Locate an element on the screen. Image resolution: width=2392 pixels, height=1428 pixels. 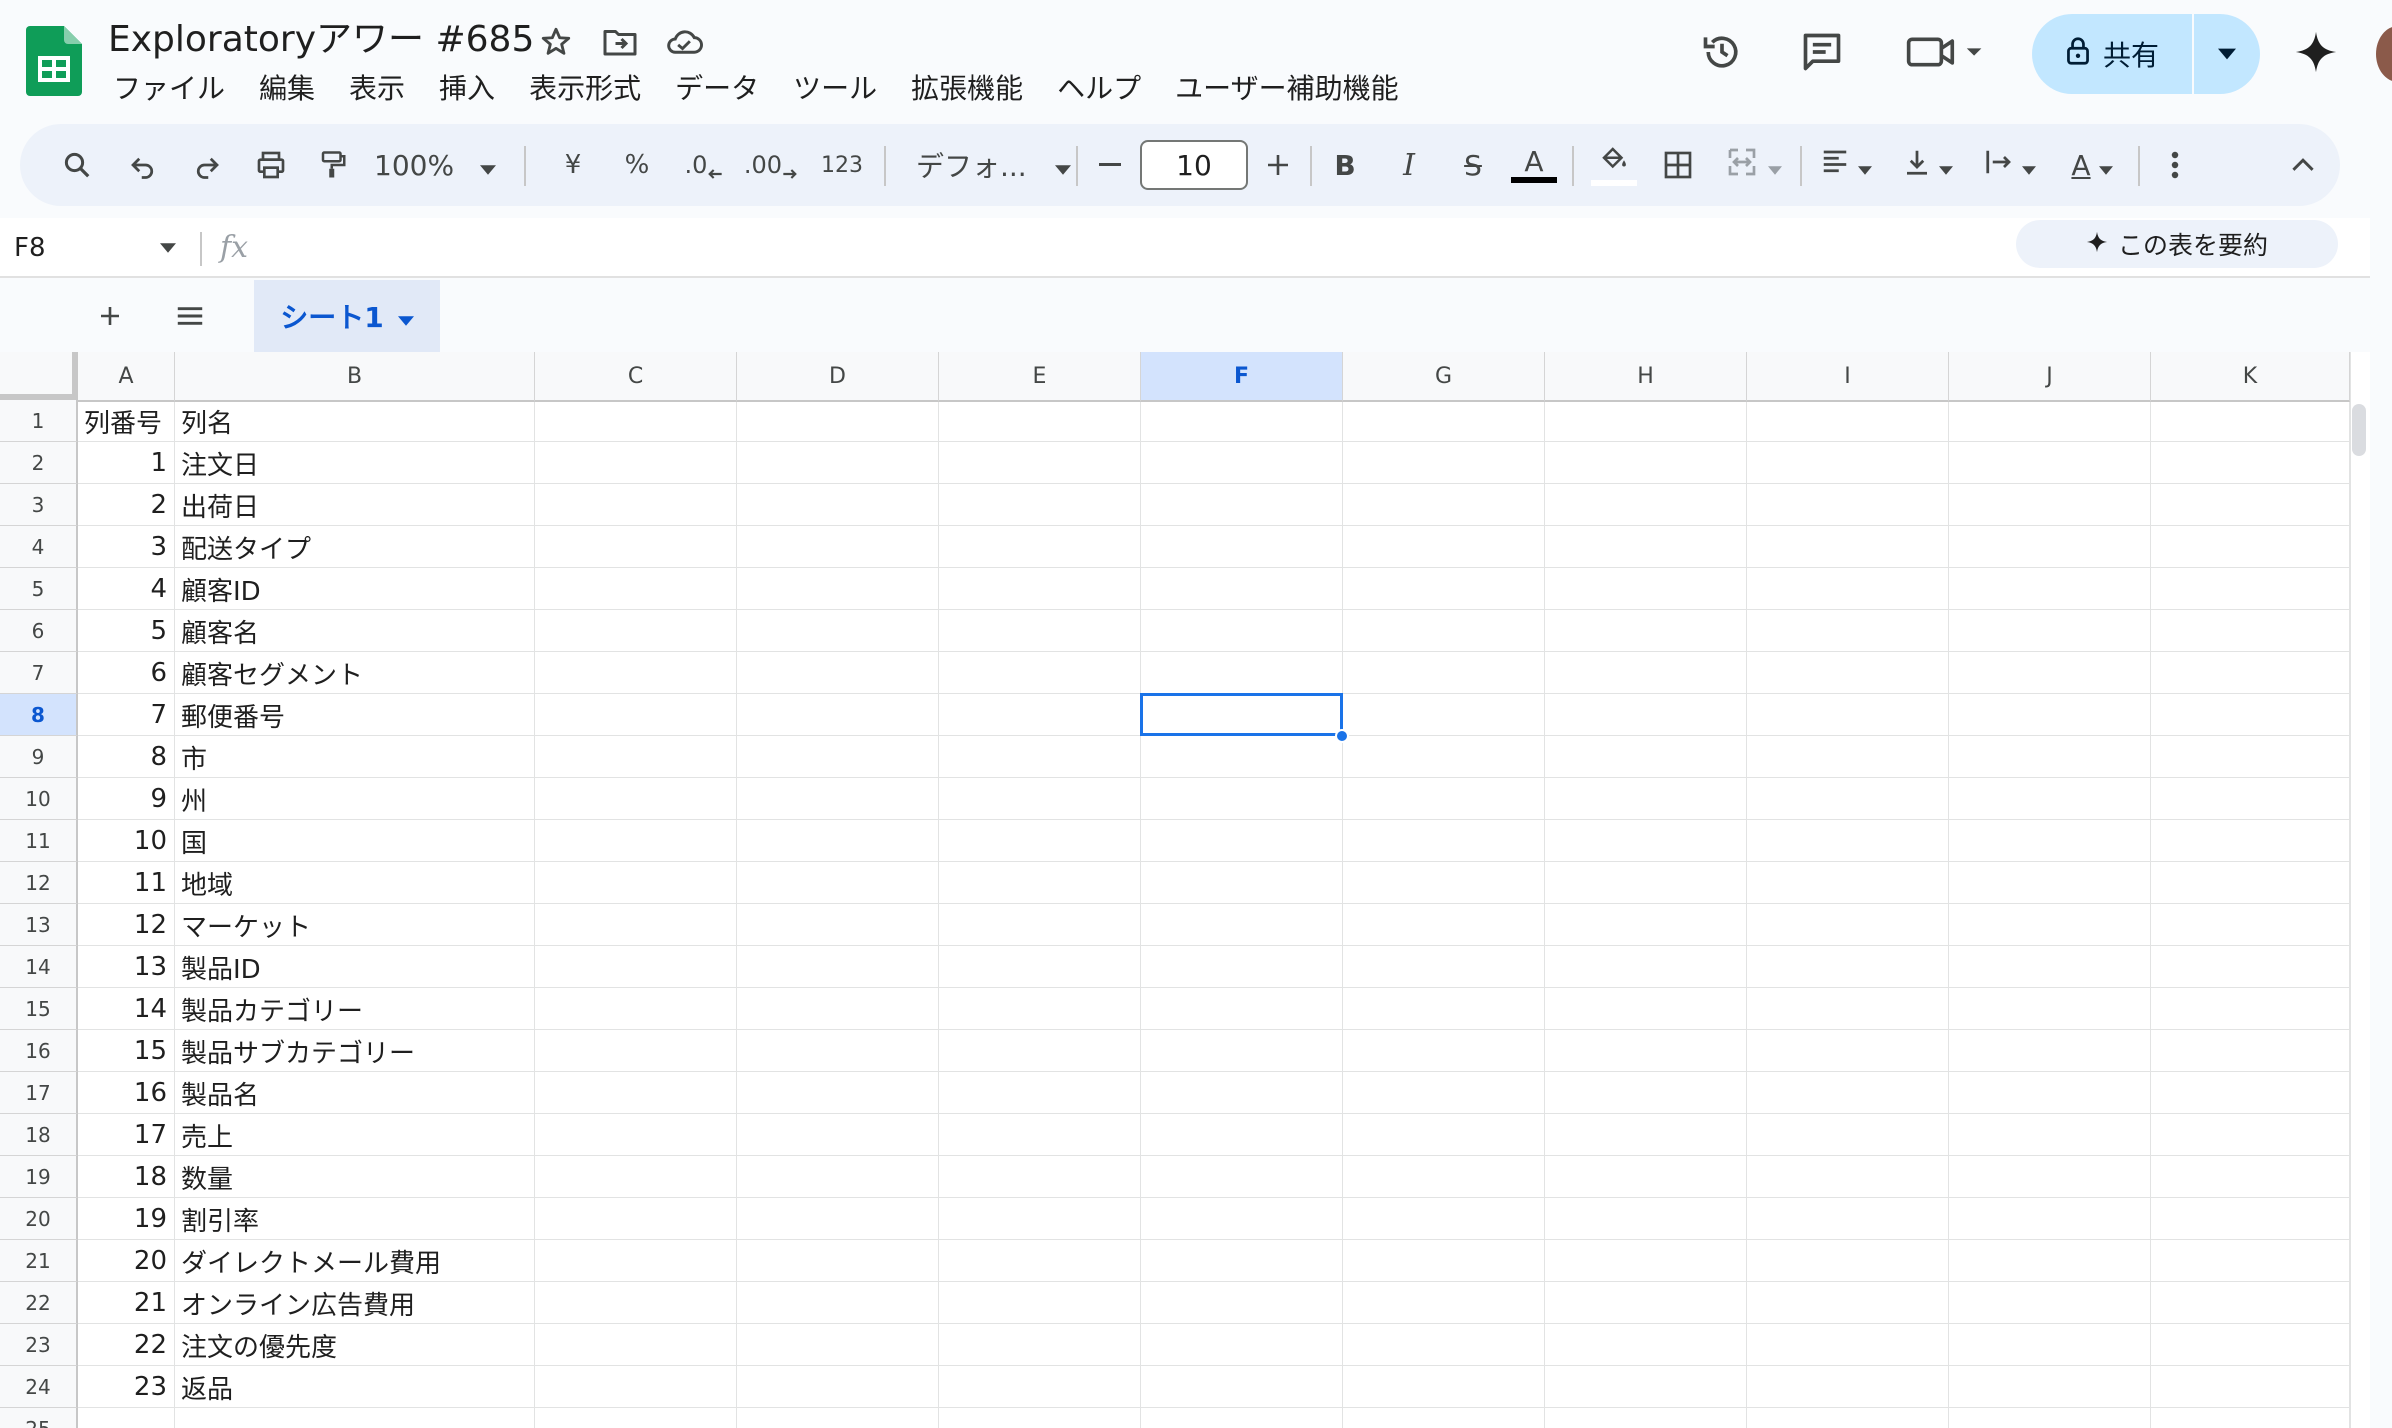
cell-b23: 注文の優先度 is located at coordinates (256, 1345).